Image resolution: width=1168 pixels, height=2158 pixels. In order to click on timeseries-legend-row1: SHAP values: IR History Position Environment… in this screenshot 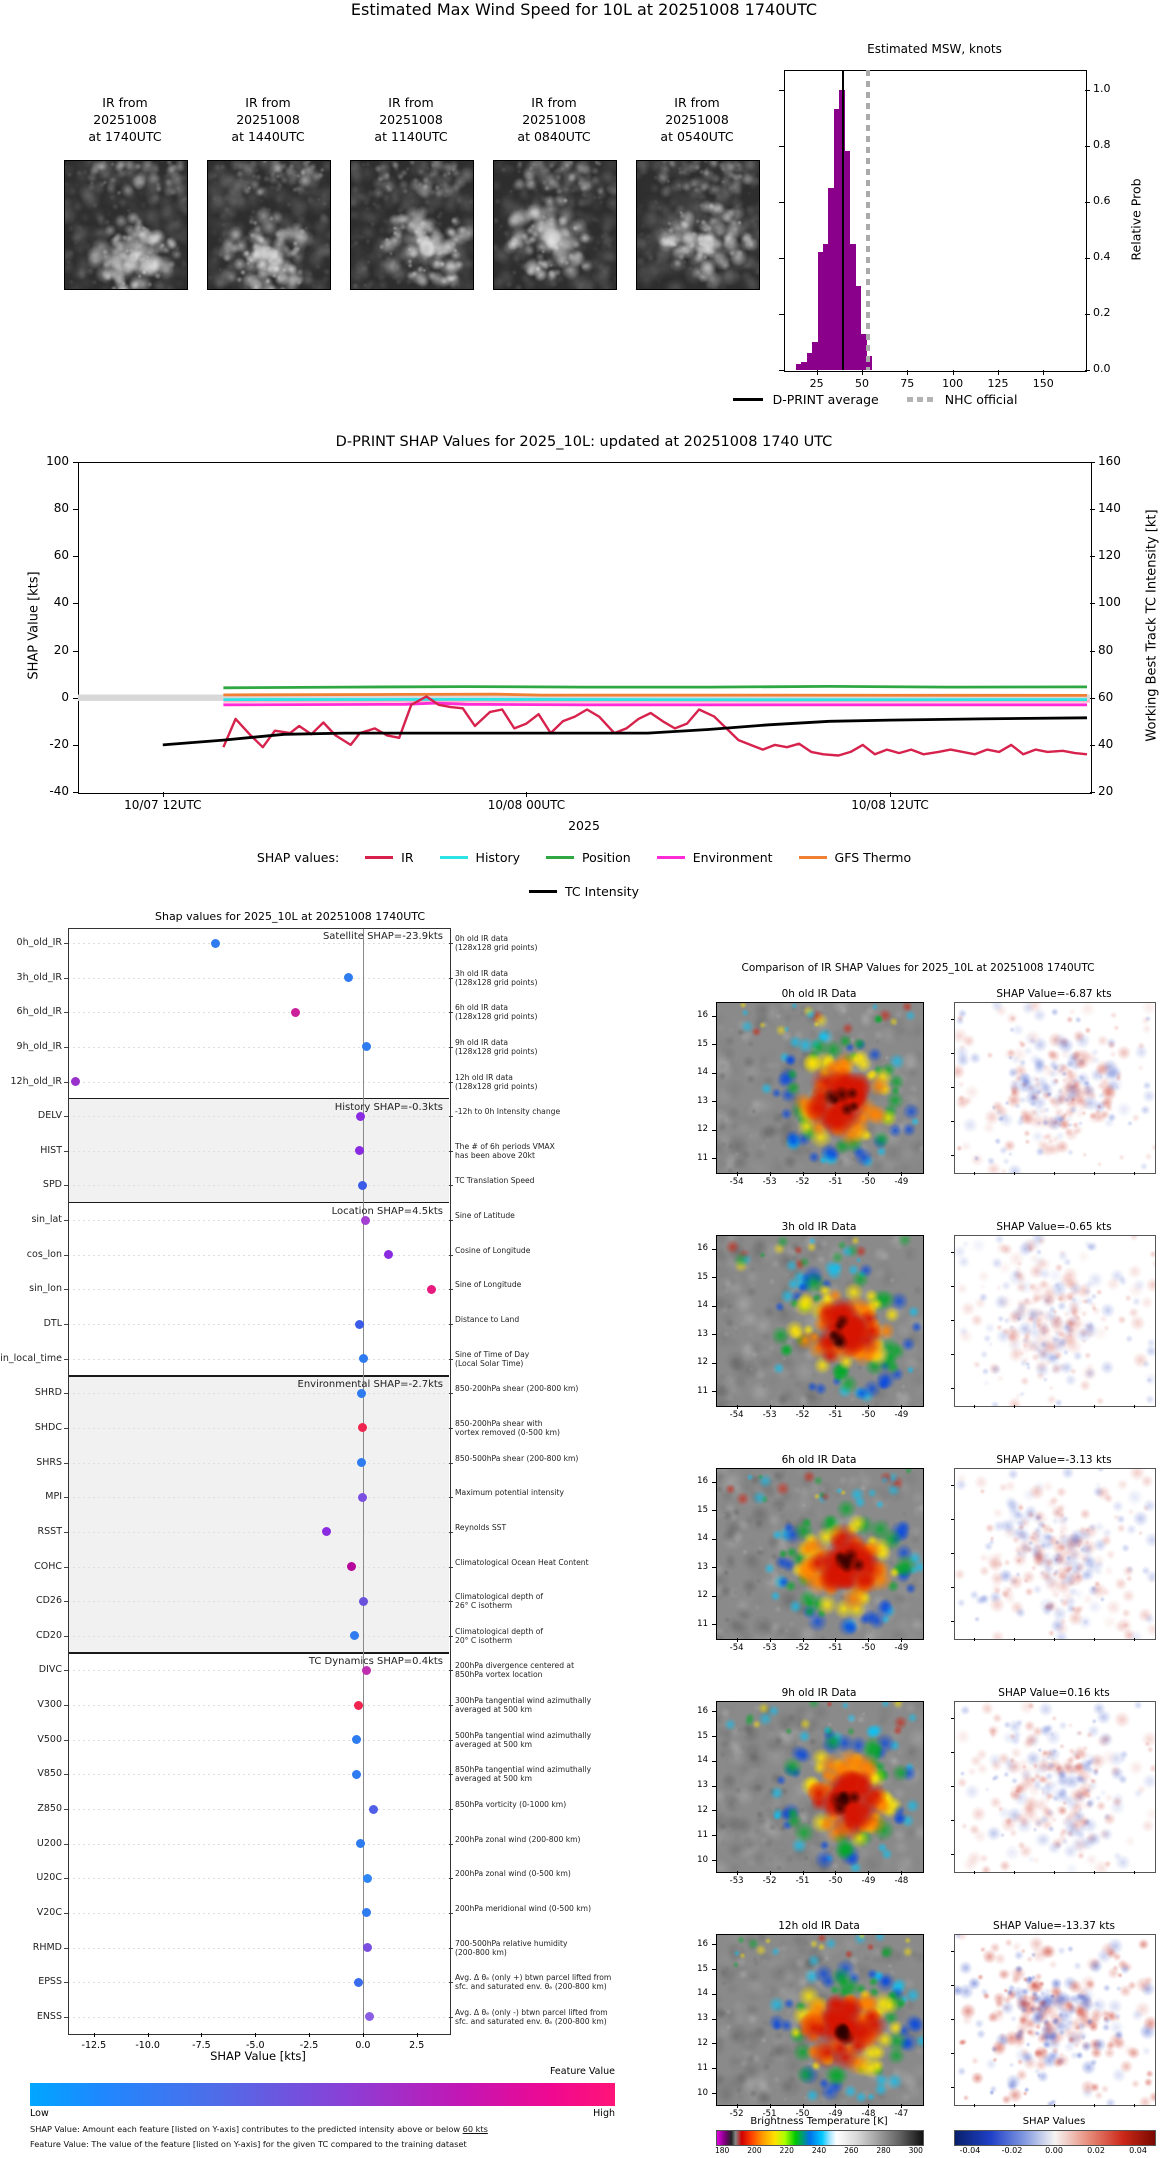, I will do `click(584, 857)`.